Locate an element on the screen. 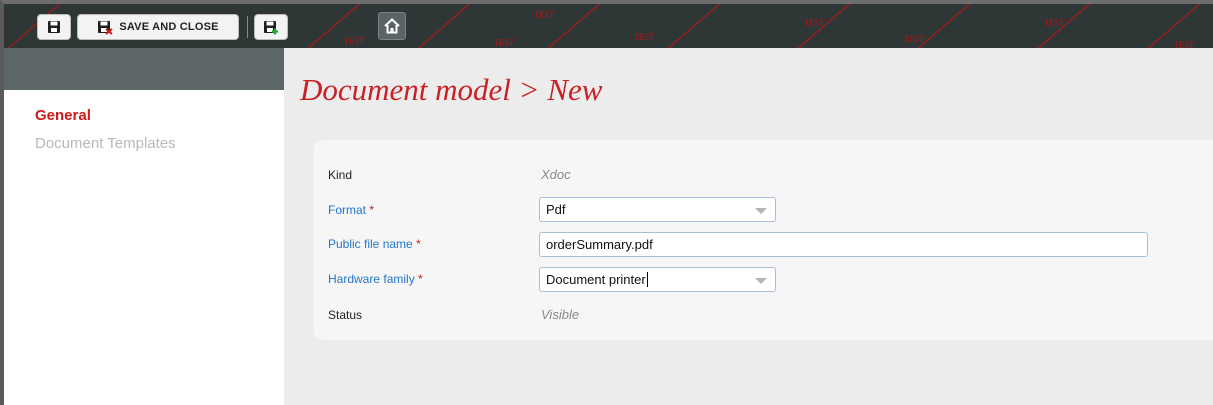  save-and-close-button: SAVE AND CLOSE is located at coordinates (158, 27).